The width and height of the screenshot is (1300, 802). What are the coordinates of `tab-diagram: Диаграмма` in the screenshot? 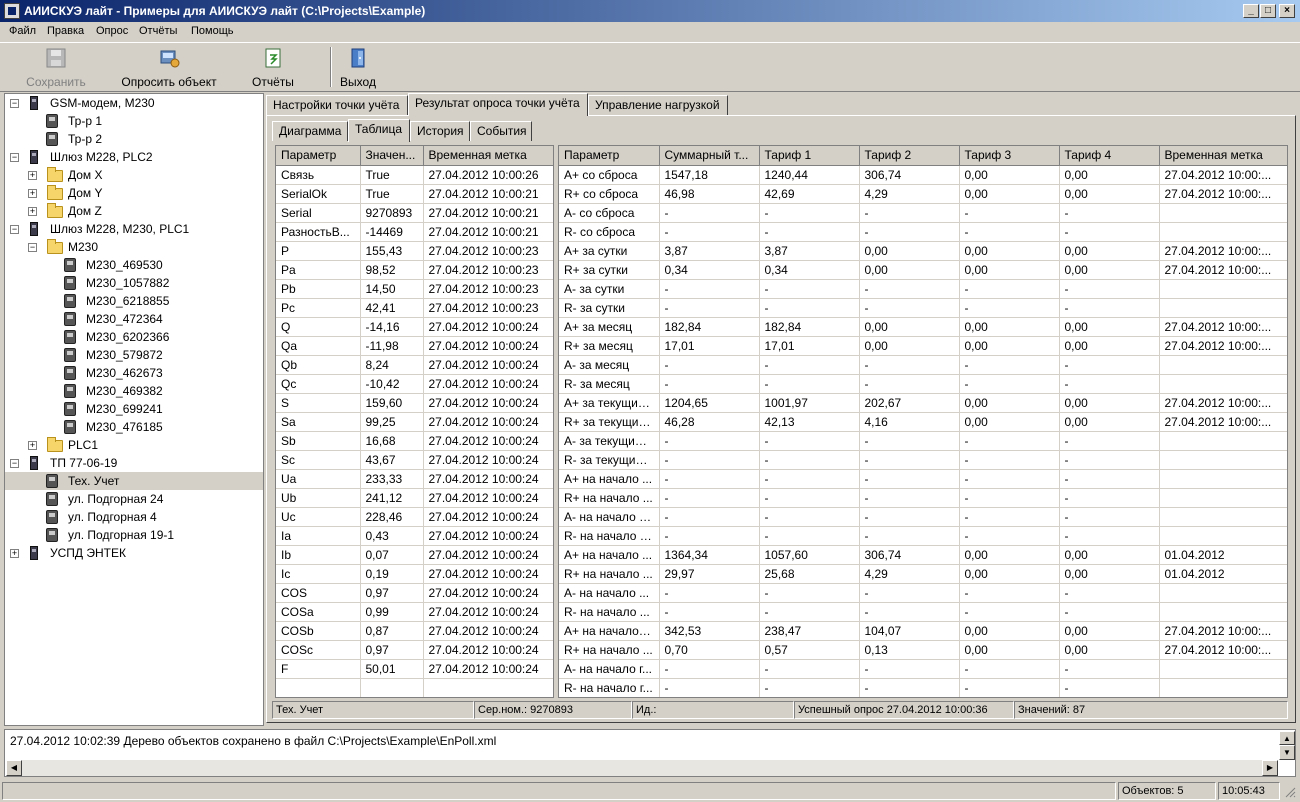 It's located at (310, 131).